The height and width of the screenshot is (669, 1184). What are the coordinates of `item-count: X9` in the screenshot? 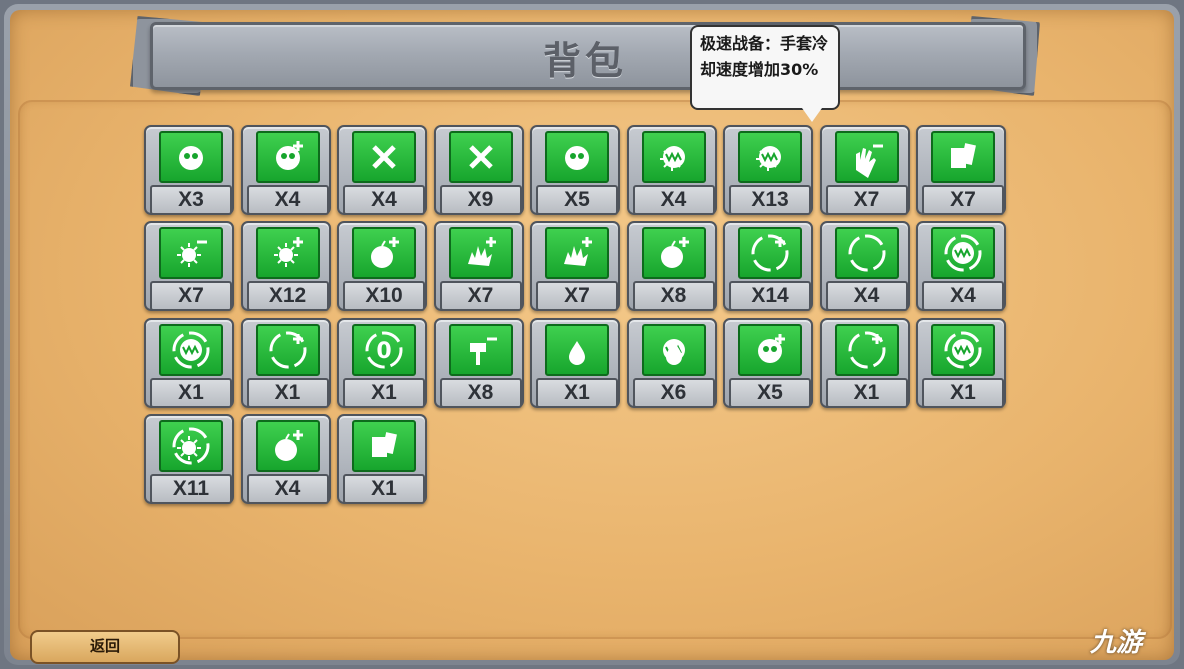 It's located at (480, 200).